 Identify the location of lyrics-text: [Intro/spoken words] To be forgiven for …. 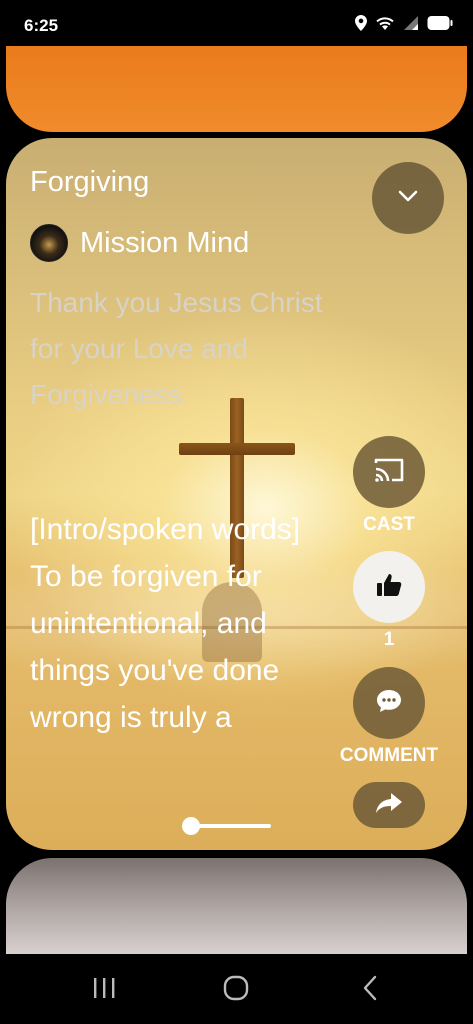
(165, 623).